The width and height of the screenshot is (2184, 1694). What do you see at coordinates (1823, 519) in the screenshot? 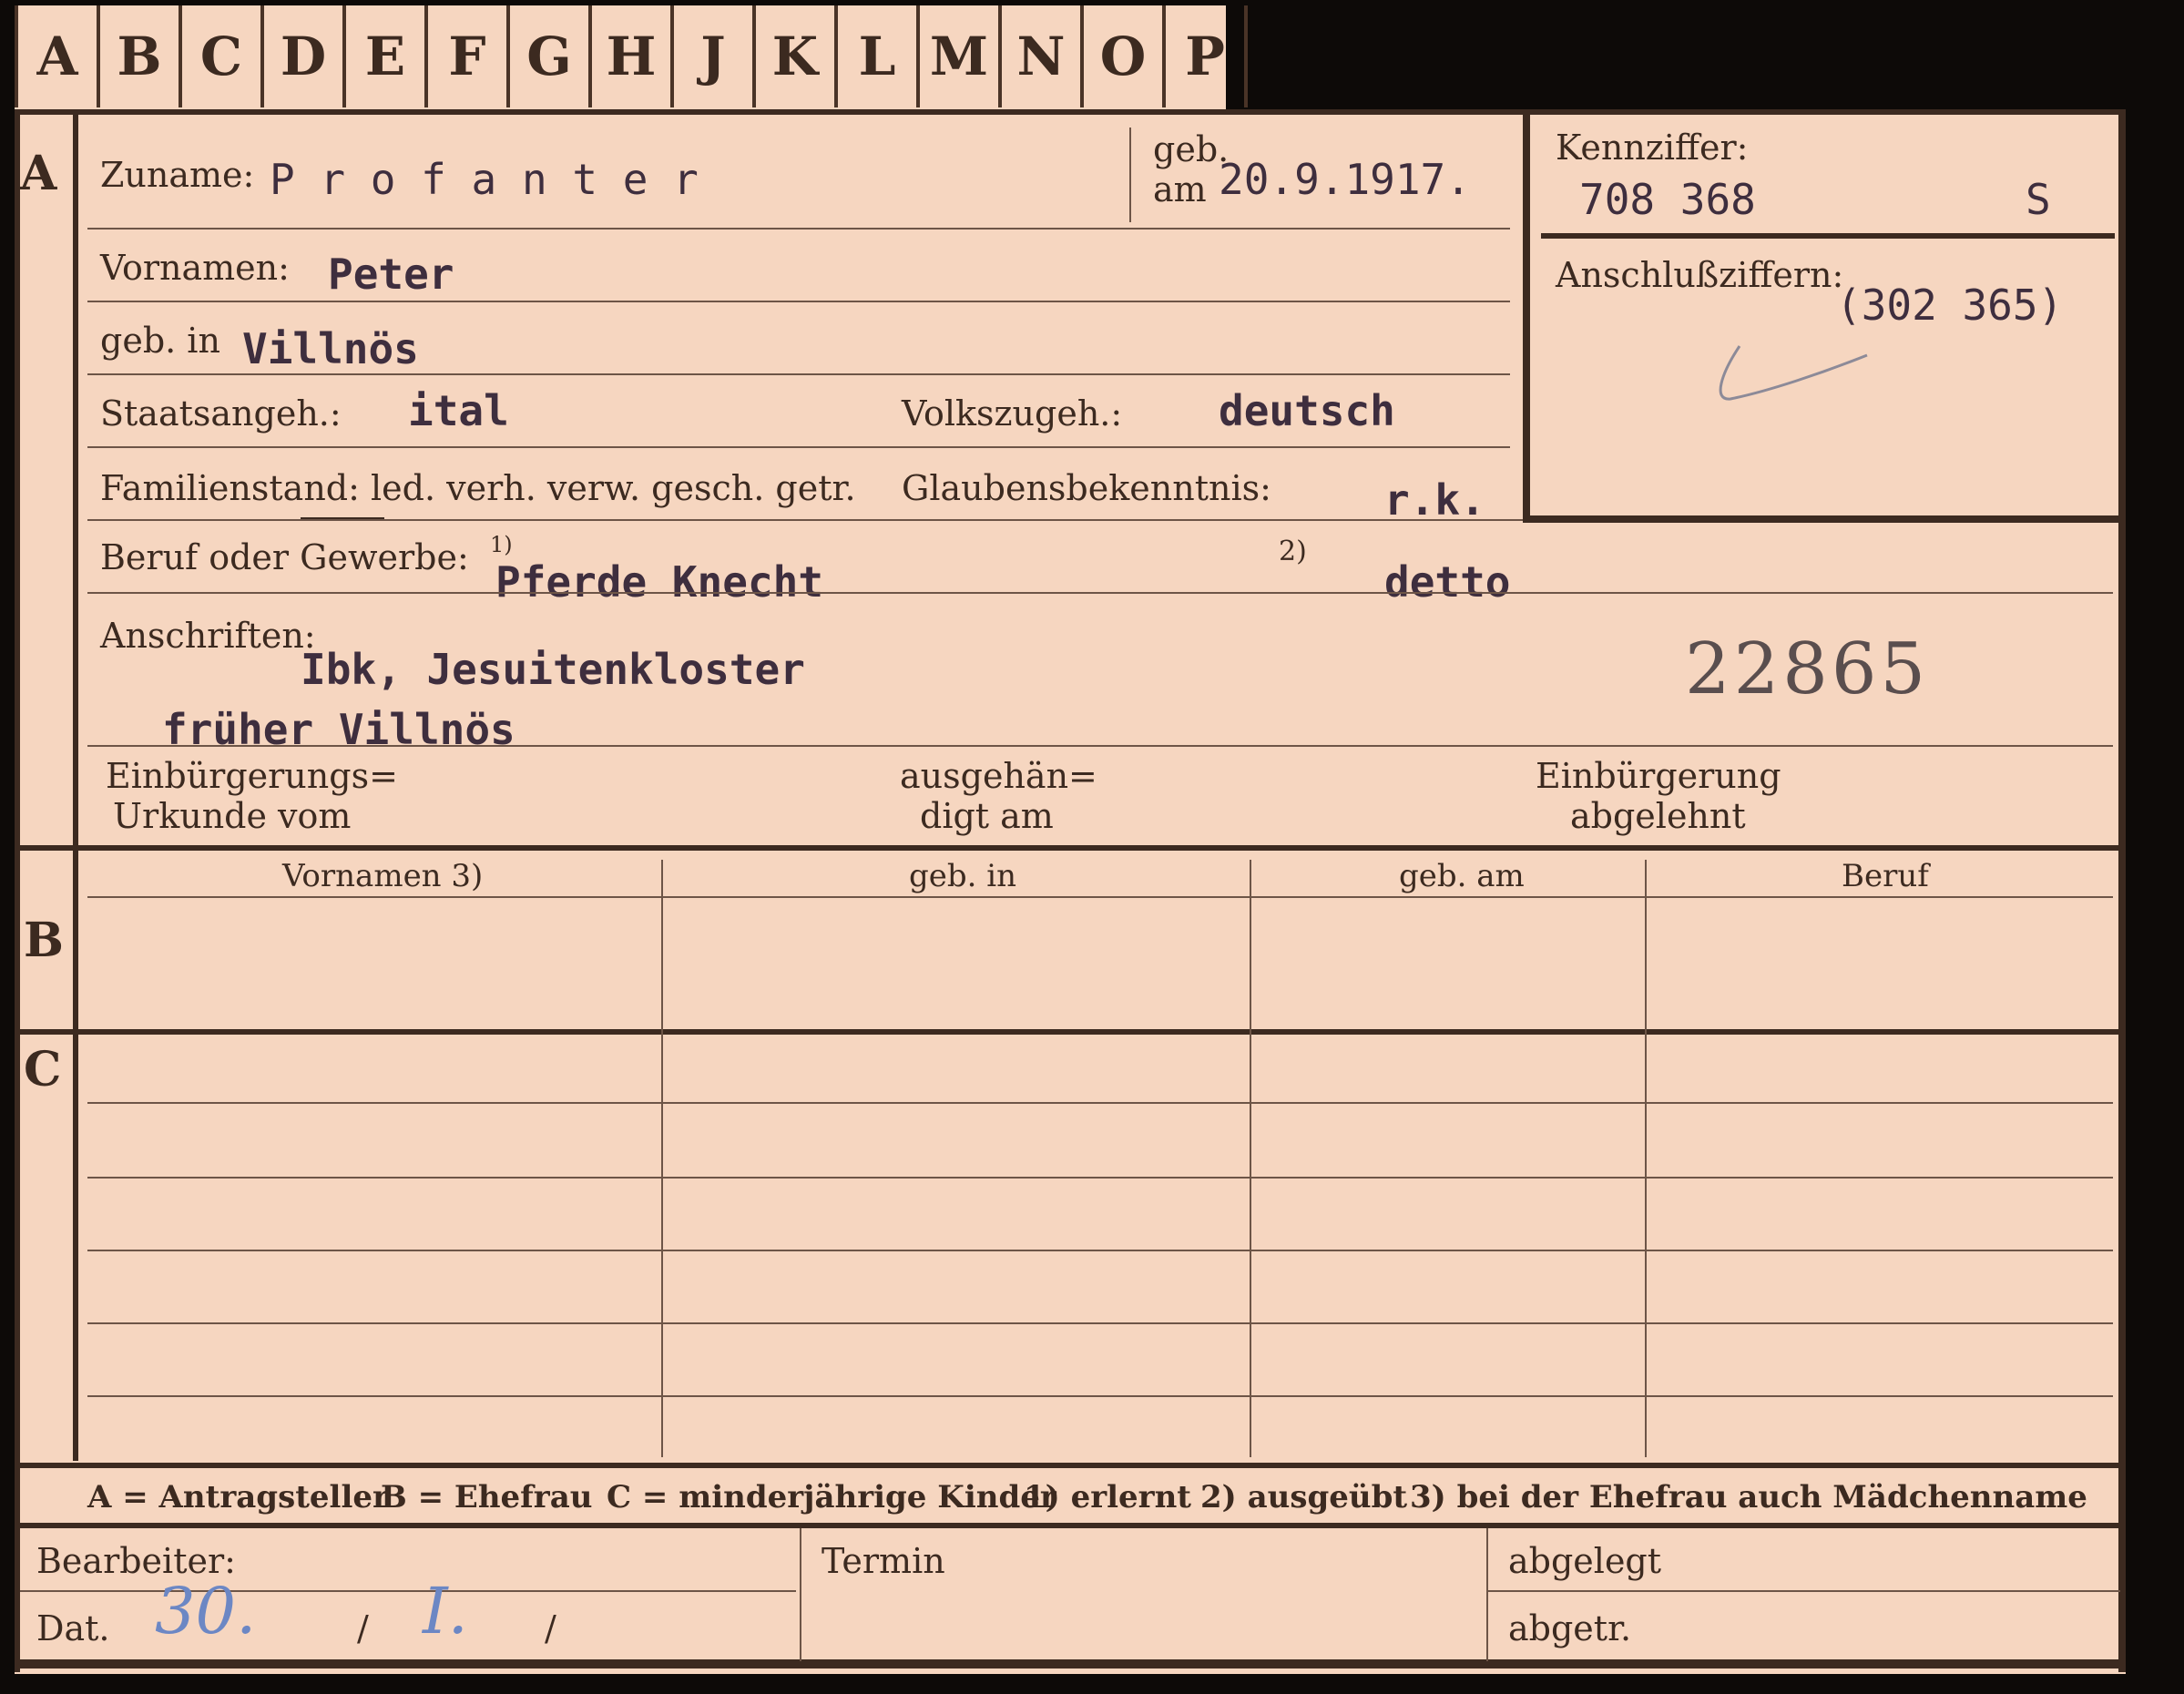
I see `kennziffer-box-bottom` at bounding box center [1823, 519].